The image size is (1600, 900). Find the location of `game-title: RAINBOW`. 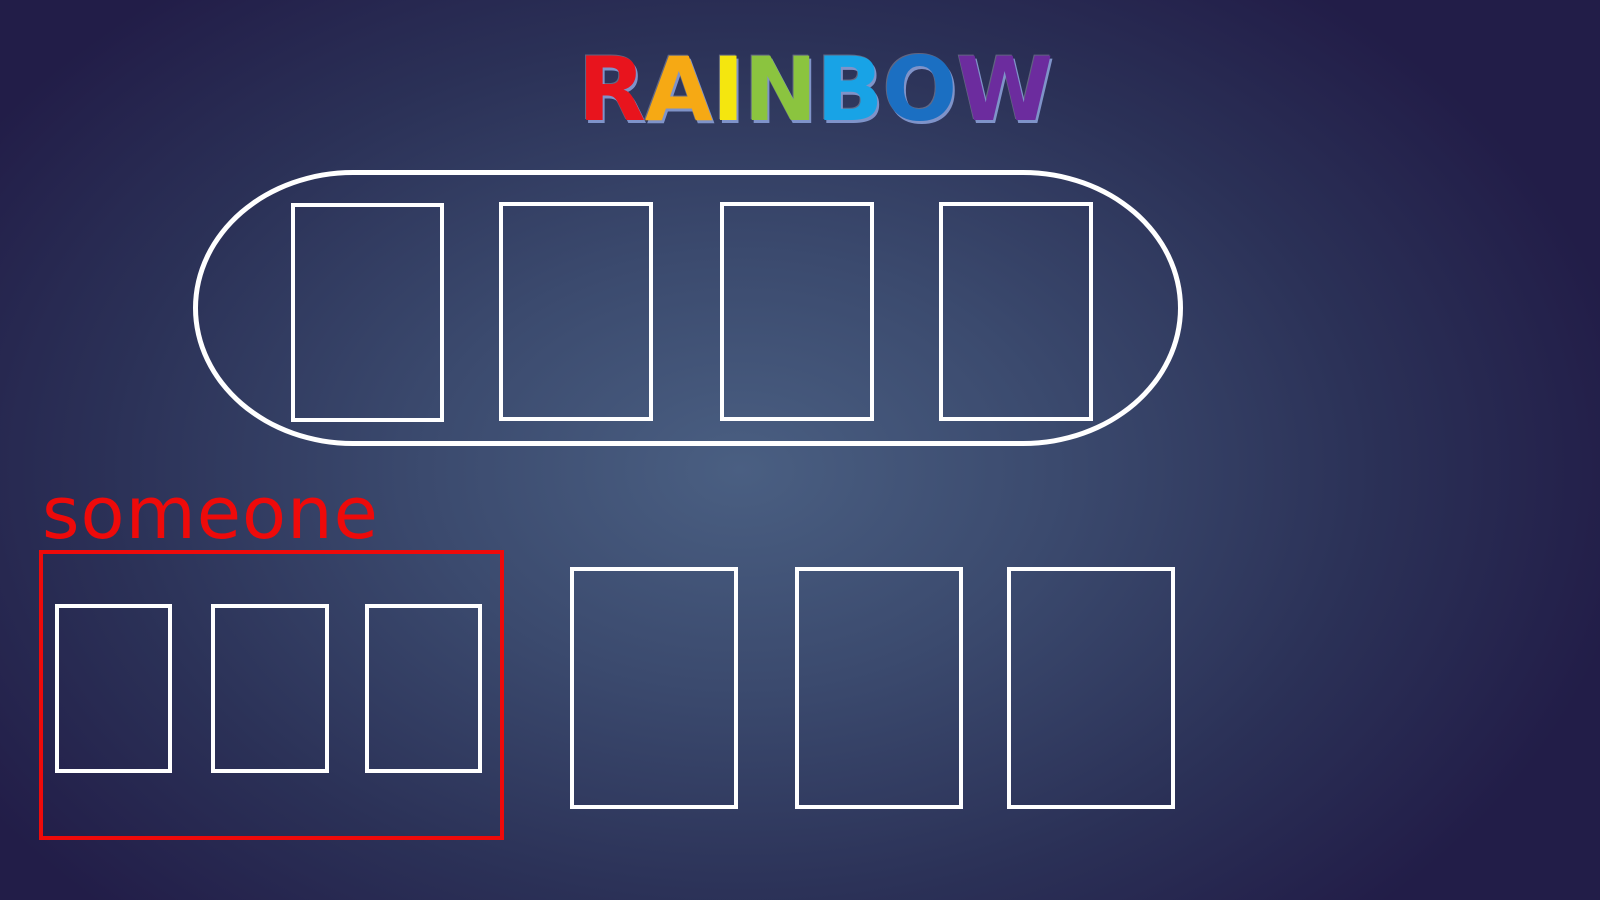

game-title: RAINBOW is located at coordinates (815, 89).